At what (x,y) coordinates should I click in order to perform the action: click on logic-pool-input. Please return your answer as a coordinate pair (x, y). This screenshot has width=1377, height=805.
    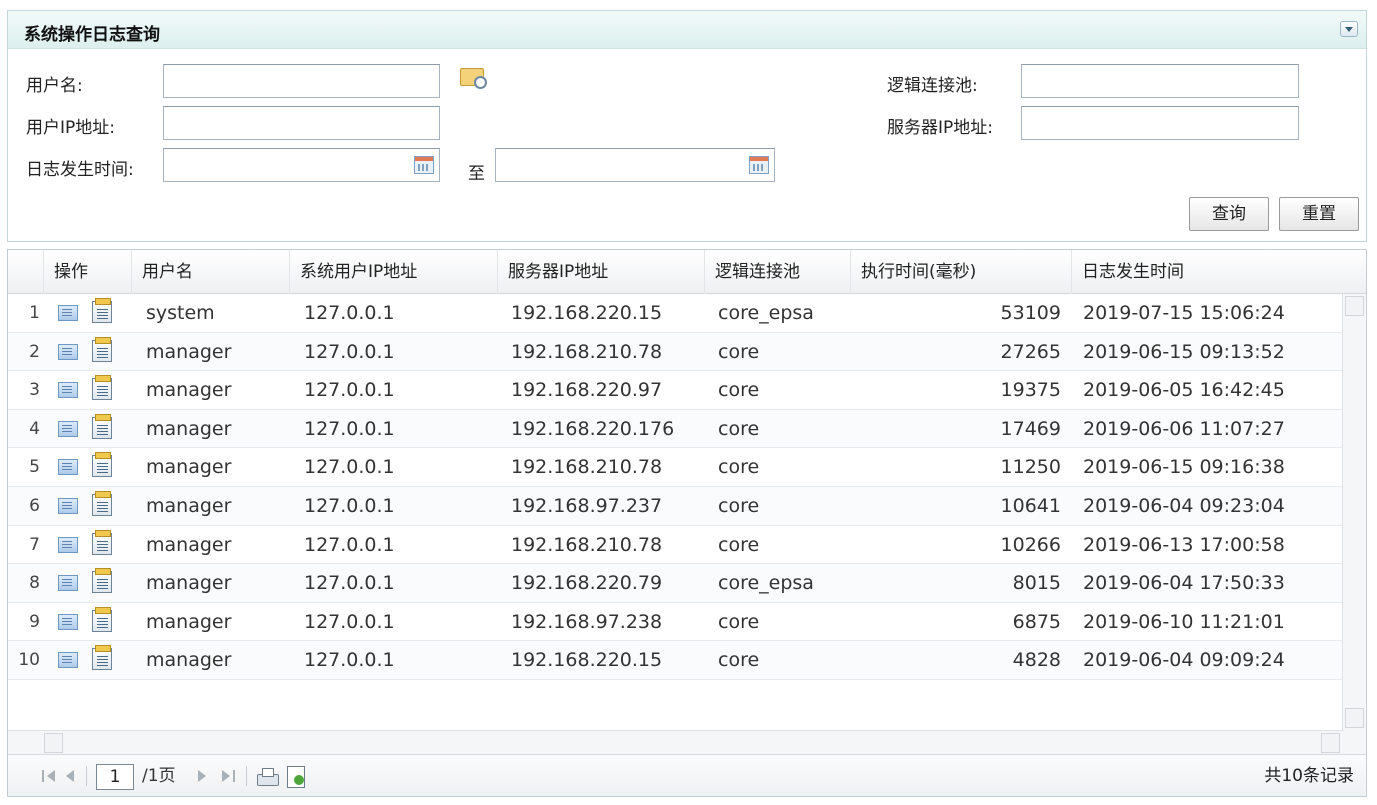
    Looking at the image, I should click on (1160, 81).